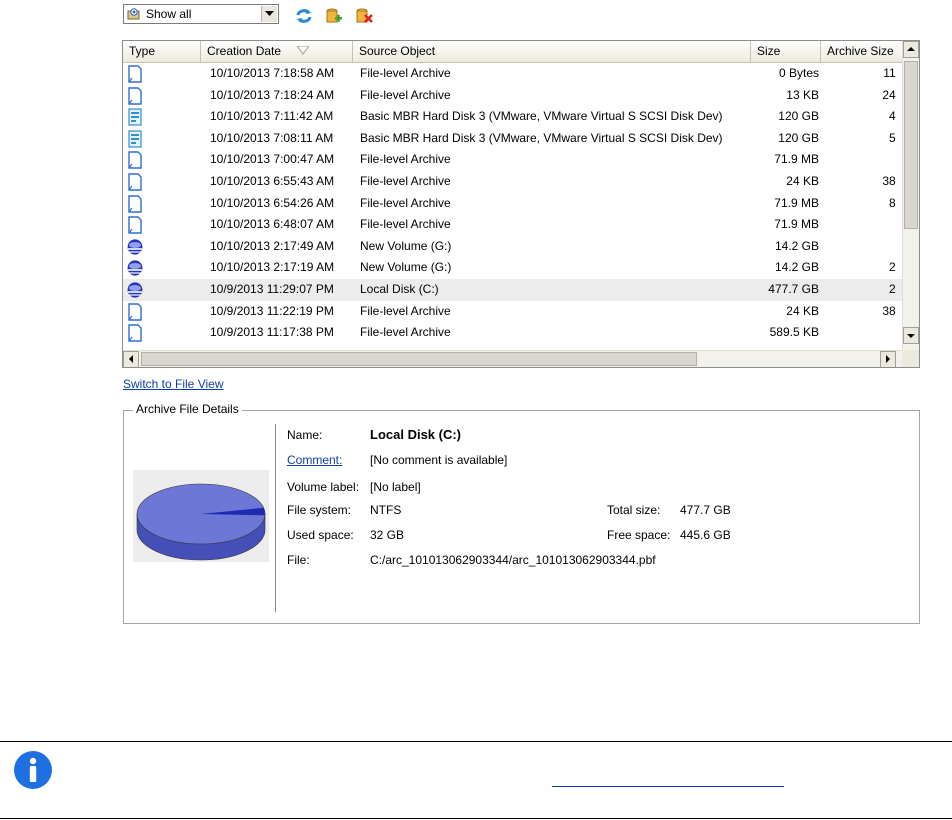 Image resolution: width=952 pixels, height=820 pixels. Describe the element at coordinates (169, 14) in the screenshot. I see `filter-value: Show all` at that location.